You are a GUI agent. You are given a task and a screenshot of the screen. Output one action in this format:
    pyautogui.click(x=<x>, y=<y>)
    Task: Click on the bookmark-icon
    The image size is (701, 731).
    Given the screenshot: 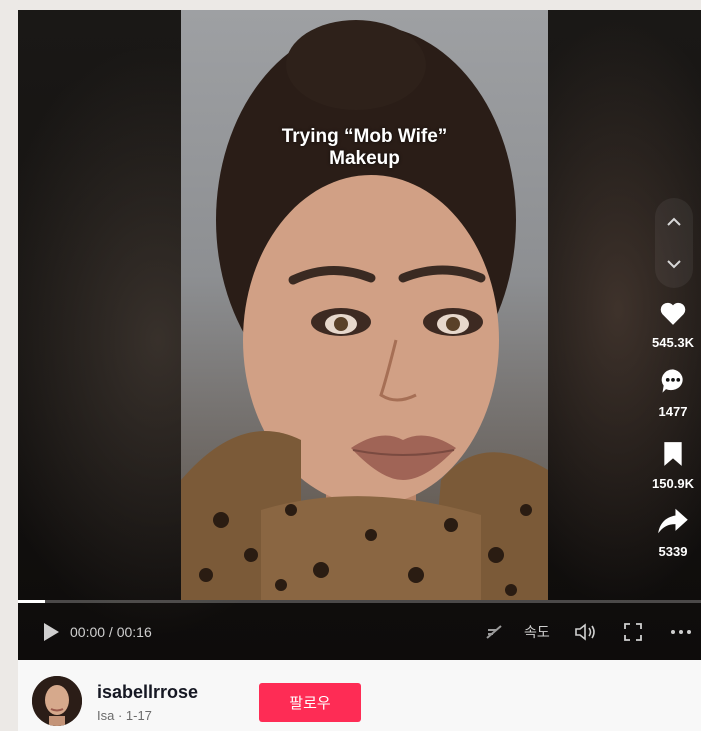 What is the action you would take?
    pyautogui.click(x=673, y=454)
    